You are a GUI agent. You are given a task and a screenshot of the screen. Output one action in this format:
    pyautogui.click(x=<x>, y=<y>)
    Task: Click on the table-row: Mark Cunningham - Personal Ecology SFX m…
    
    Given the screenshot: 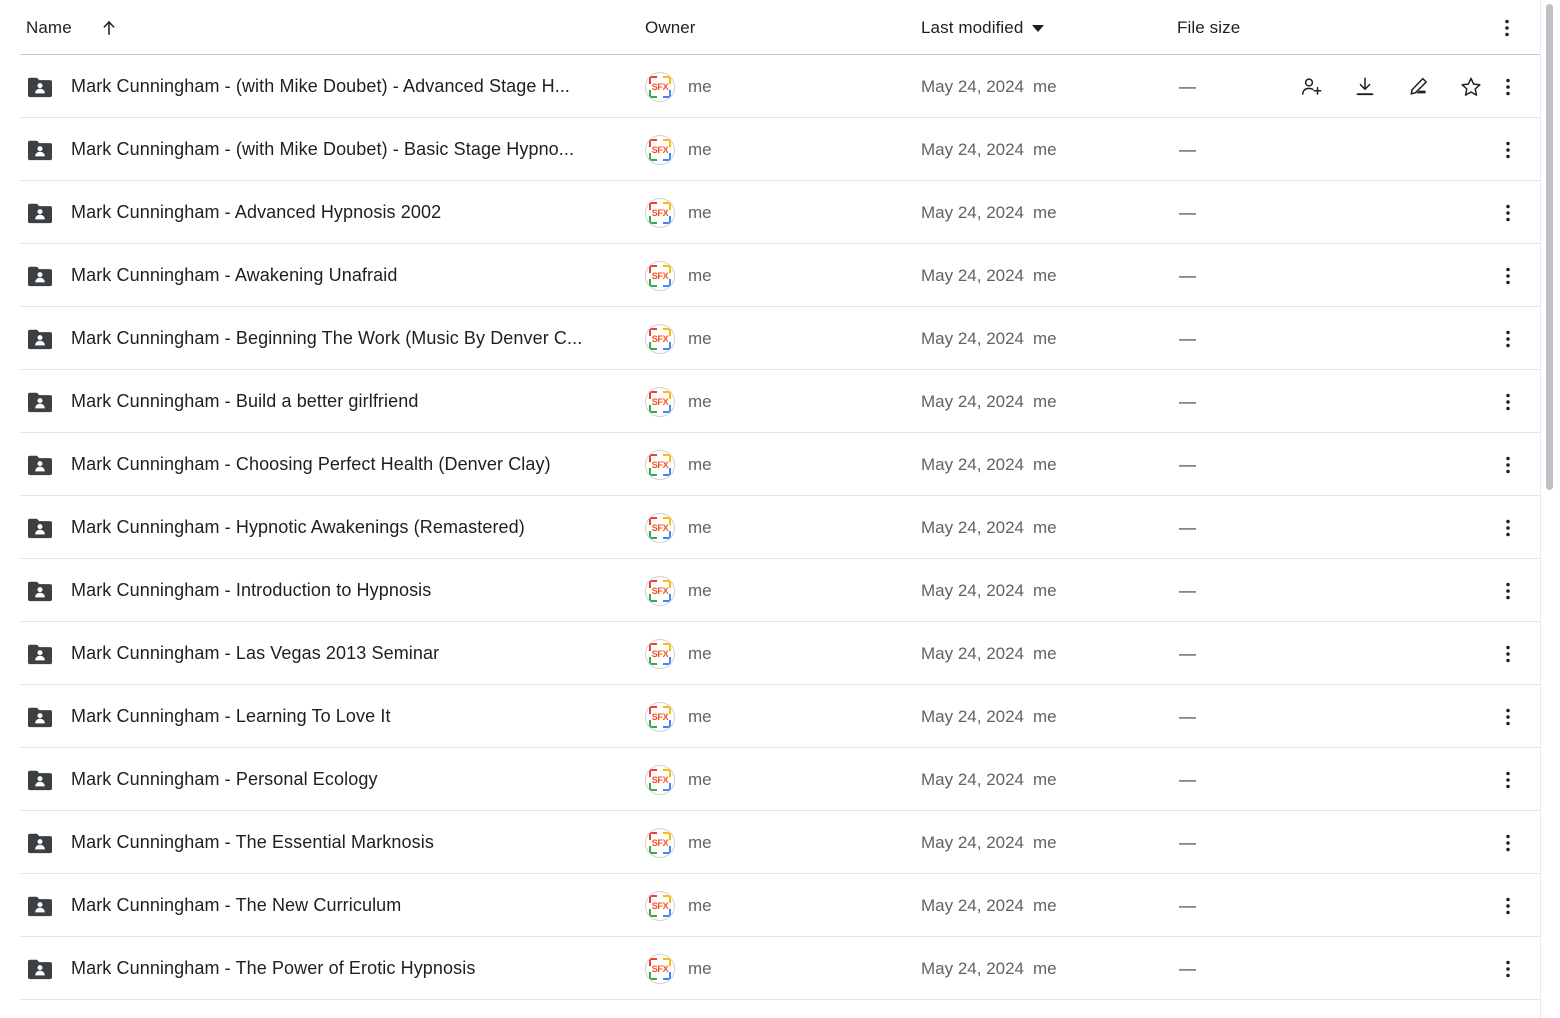 What is the action you would take?
    pyautogui.click(x=780, y=779)
    